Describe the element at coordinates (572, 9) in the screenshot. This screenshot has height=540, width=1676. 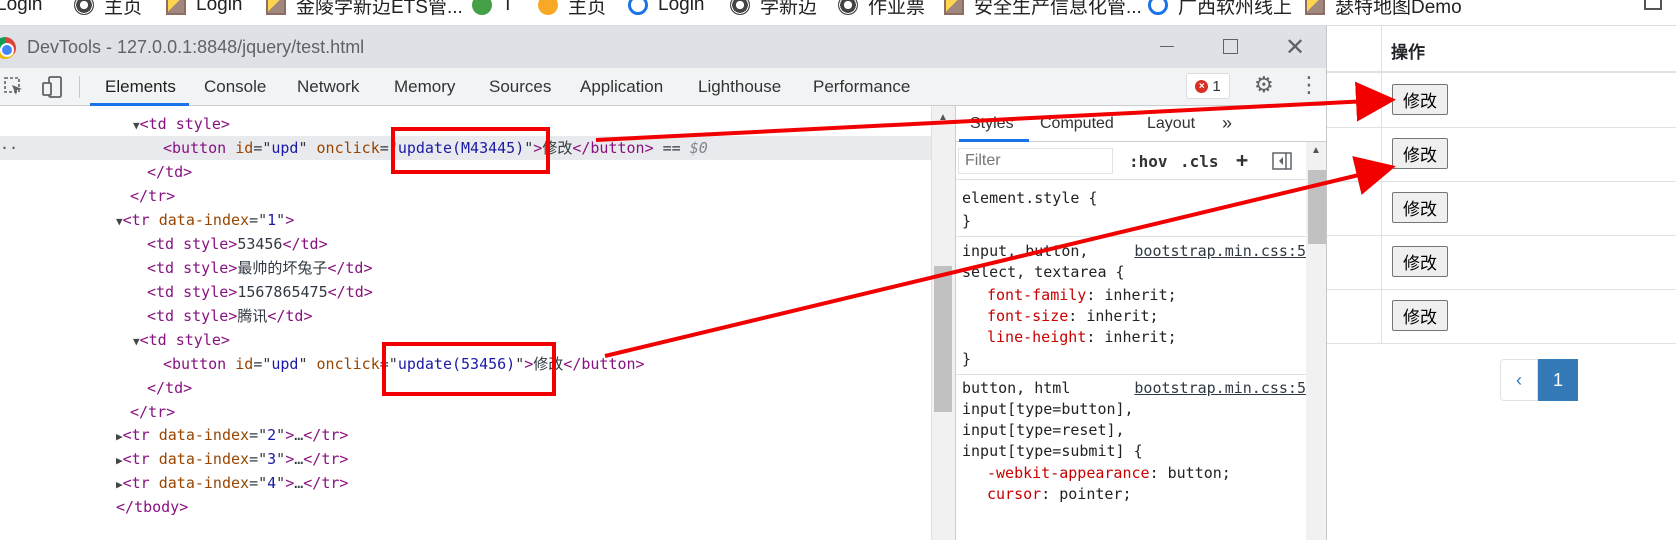
I see `bookmark-home-2: 主页` at that location.